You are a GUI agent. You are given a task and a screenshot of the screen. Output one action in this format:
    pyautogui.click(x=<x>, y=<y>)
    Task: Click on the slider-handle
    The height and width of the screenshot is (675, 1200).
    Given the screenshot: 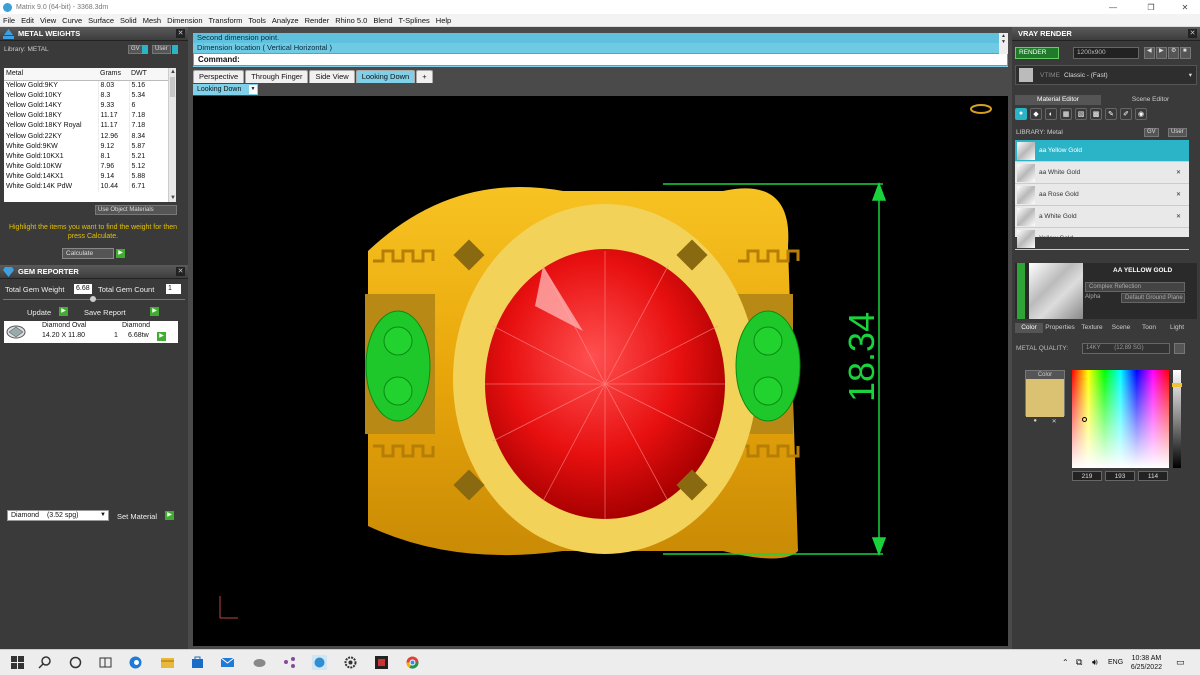 What is the action you would take?
    pyautogui.click(x=93, y=299)
    